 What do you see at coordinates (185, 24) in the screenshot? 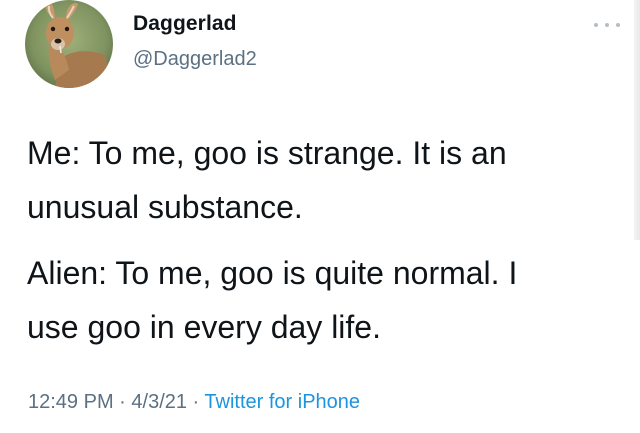
I see `author-name: Daggerlad` at bounding box center [185, 24].